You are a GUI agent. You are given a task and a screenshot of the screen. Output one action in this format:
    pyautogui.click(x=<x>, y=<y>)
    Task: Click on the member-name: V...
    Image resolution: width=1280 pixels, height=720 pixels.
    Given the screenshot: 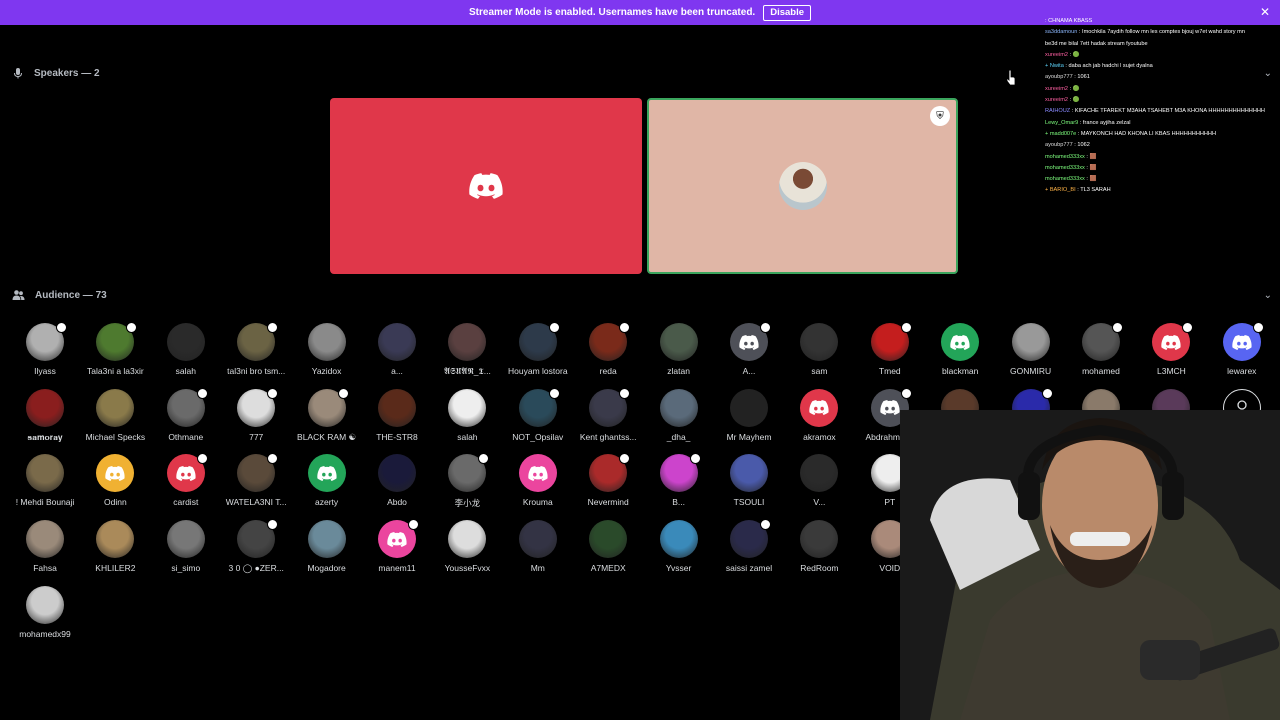 What is the action you would take?
    pyautogui.click(x=819, y=502)
    